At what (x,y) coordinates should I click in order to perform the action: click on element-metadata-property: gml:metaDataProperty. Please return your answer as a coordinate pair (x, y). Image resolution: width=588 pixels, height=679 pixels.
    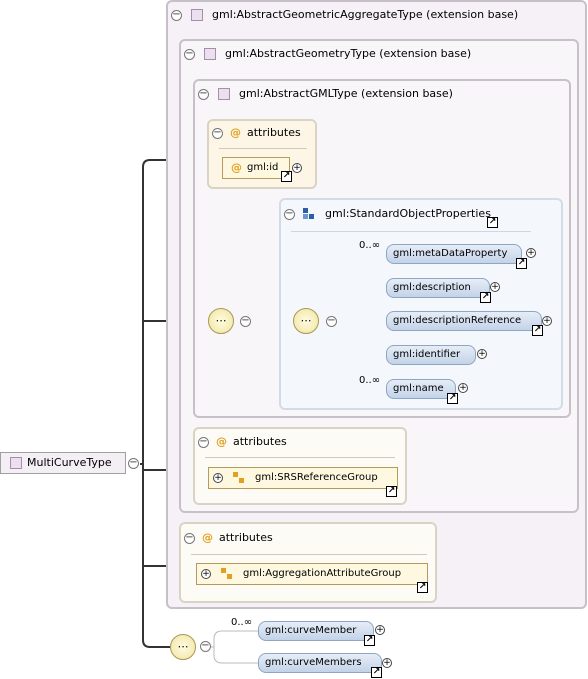
    Looking at the image, I should click on (454, 254).